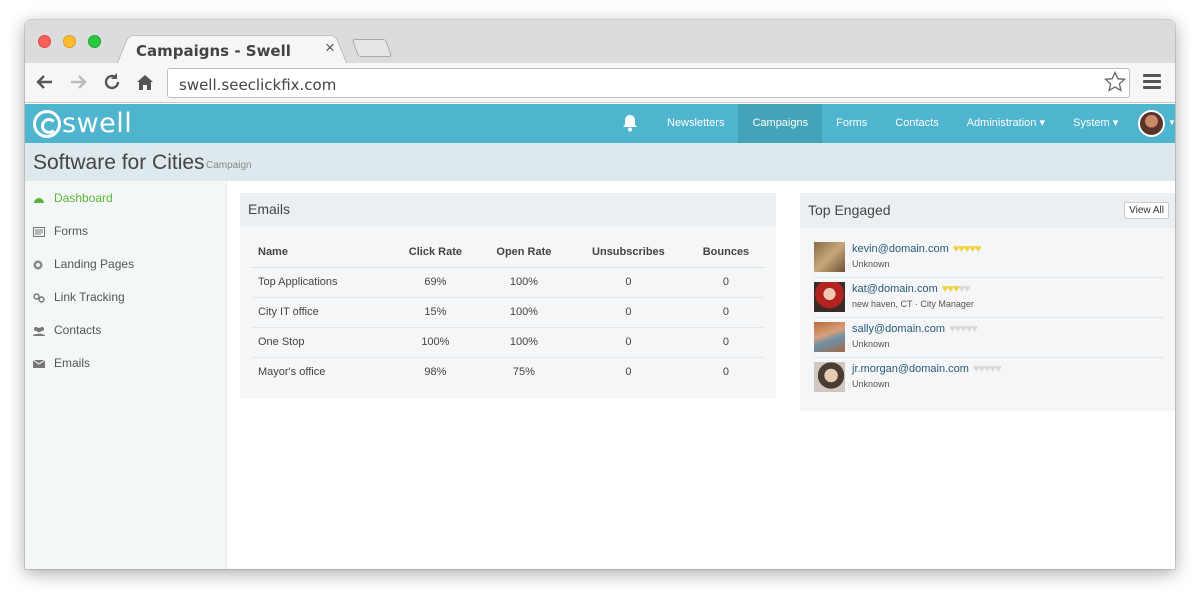  Describe the element at coordinates (44, 41) in the screenshot. I see `close-window-button` at that location.